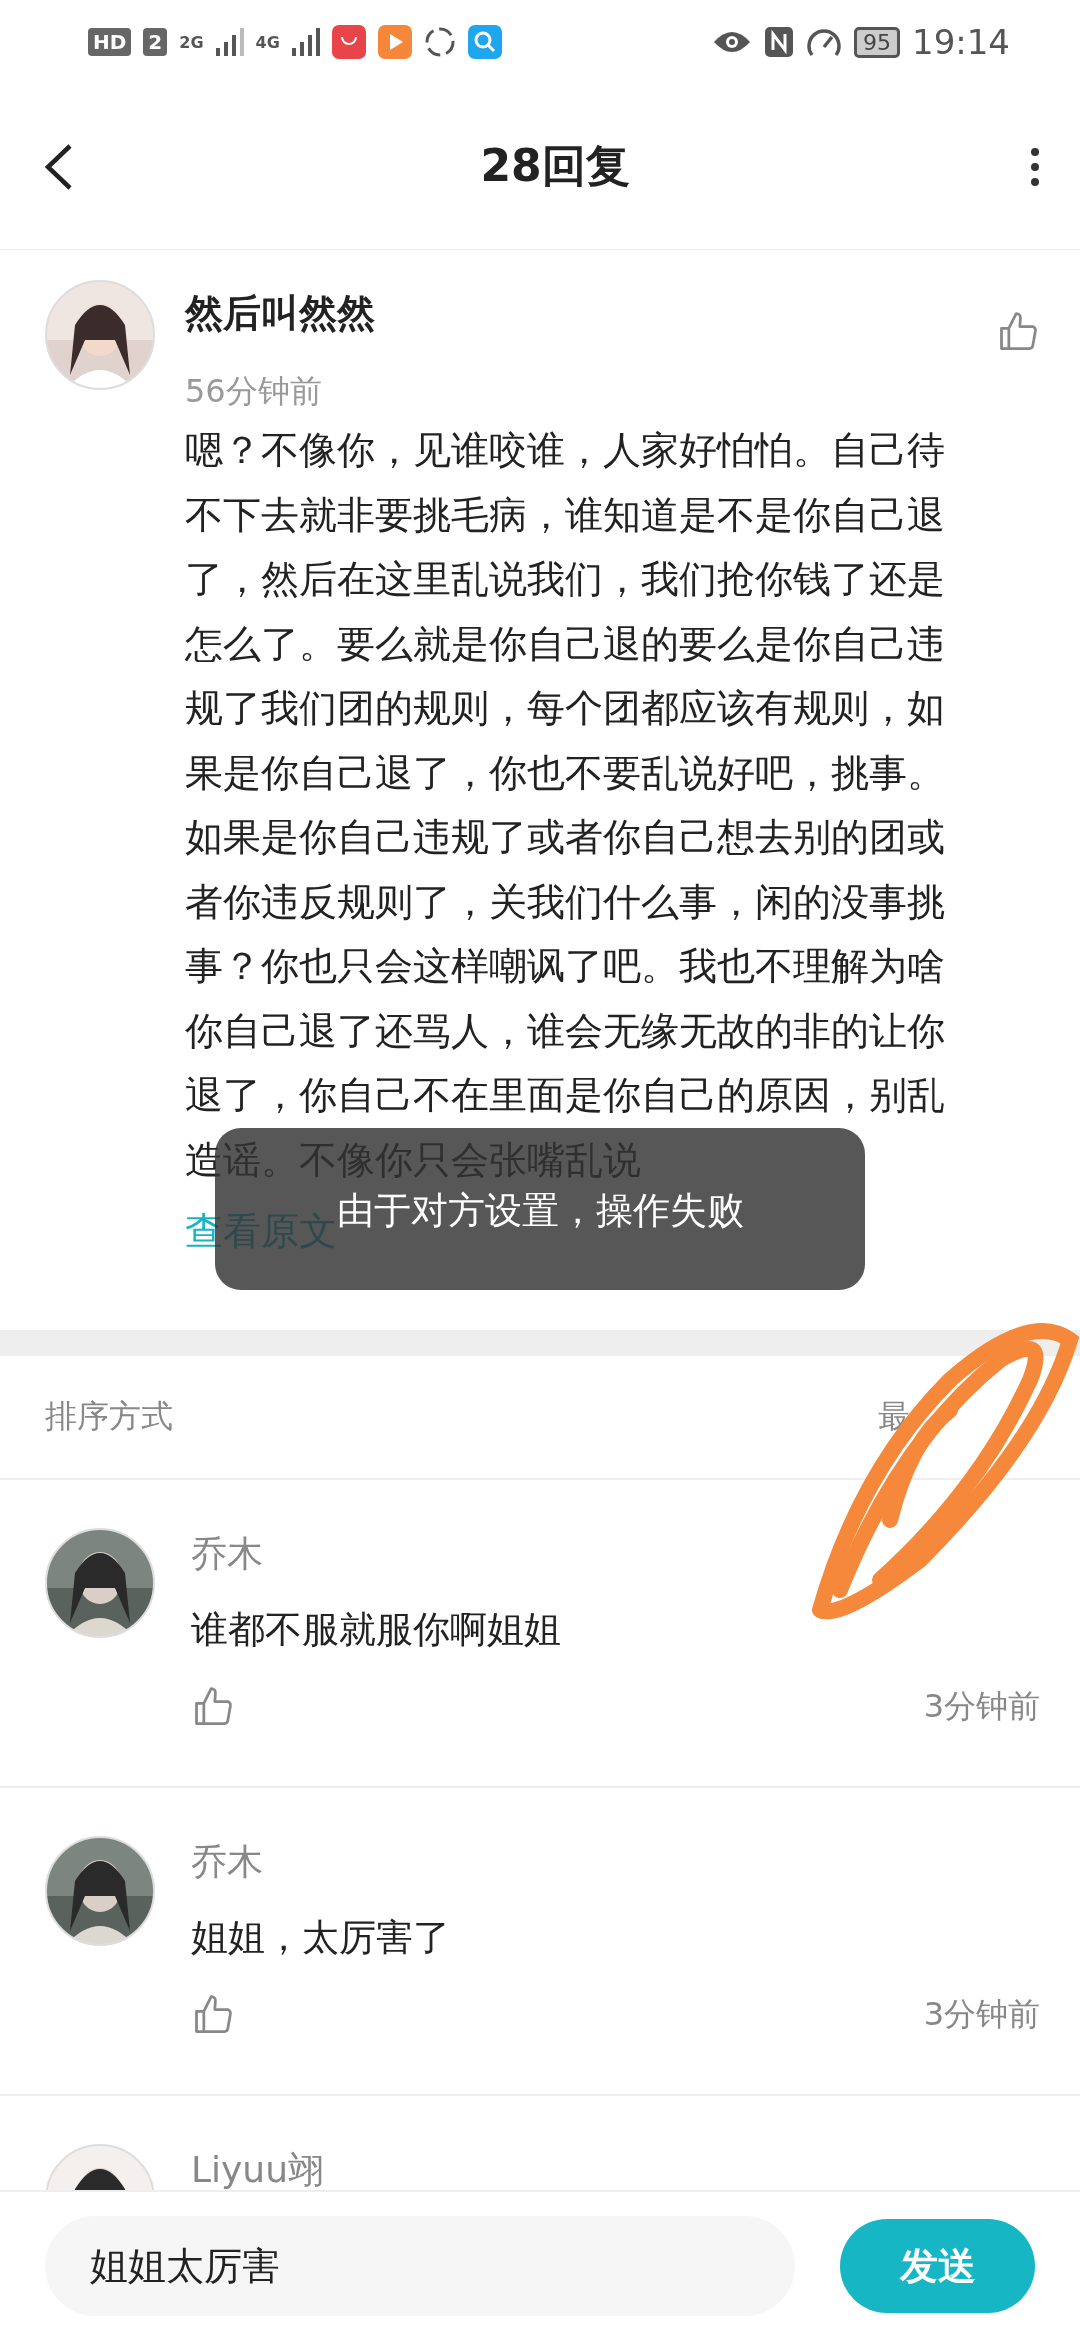  What do you see at coordinates (937, 2266) in the screenshot?
I see `send-button: 发送` at bounding box center [937, 2266].